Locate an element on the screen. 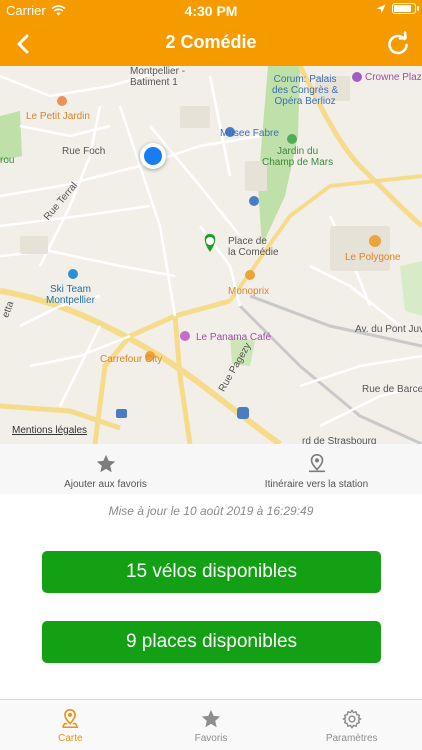 This screenshot has width=422, height=750. map-marker-icon is located at coordinates (70, 718).